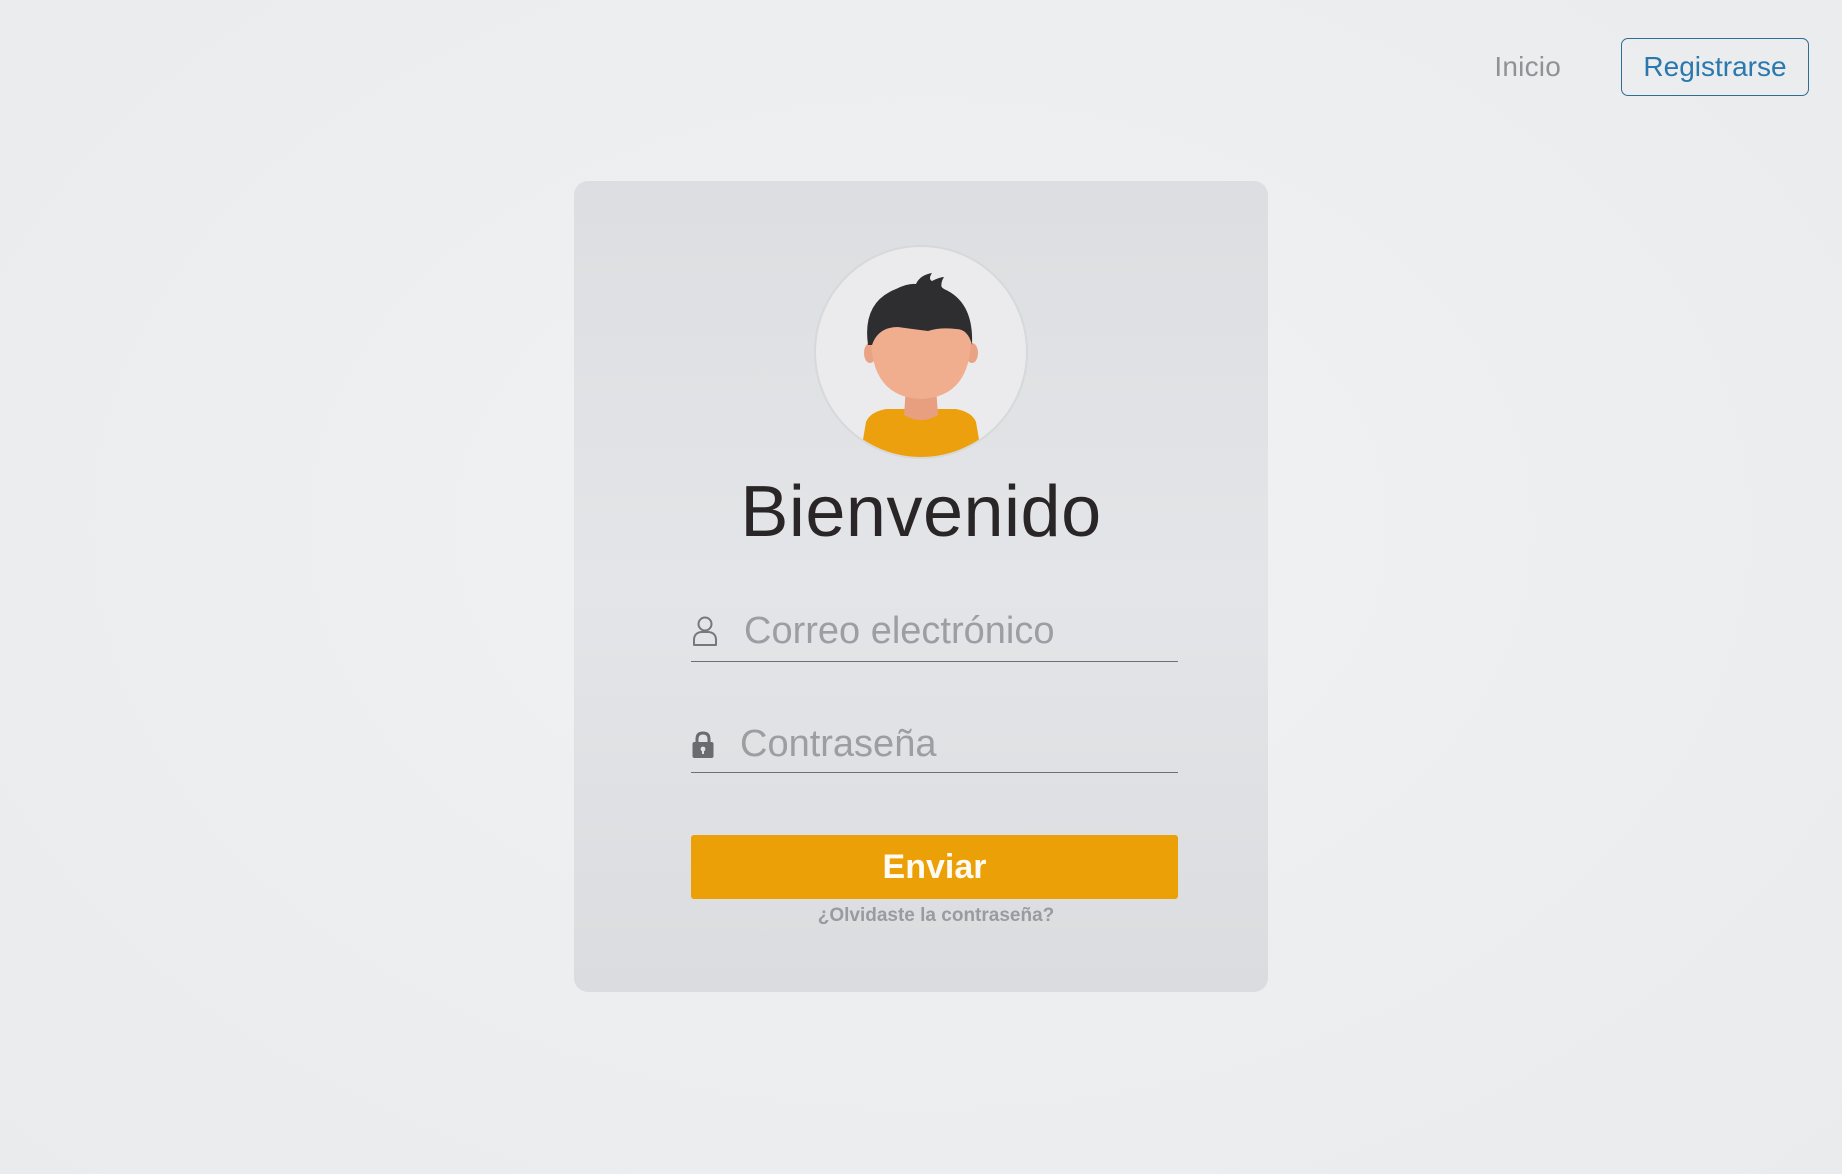  I want to click on avatar-icon, so click(921, 352).